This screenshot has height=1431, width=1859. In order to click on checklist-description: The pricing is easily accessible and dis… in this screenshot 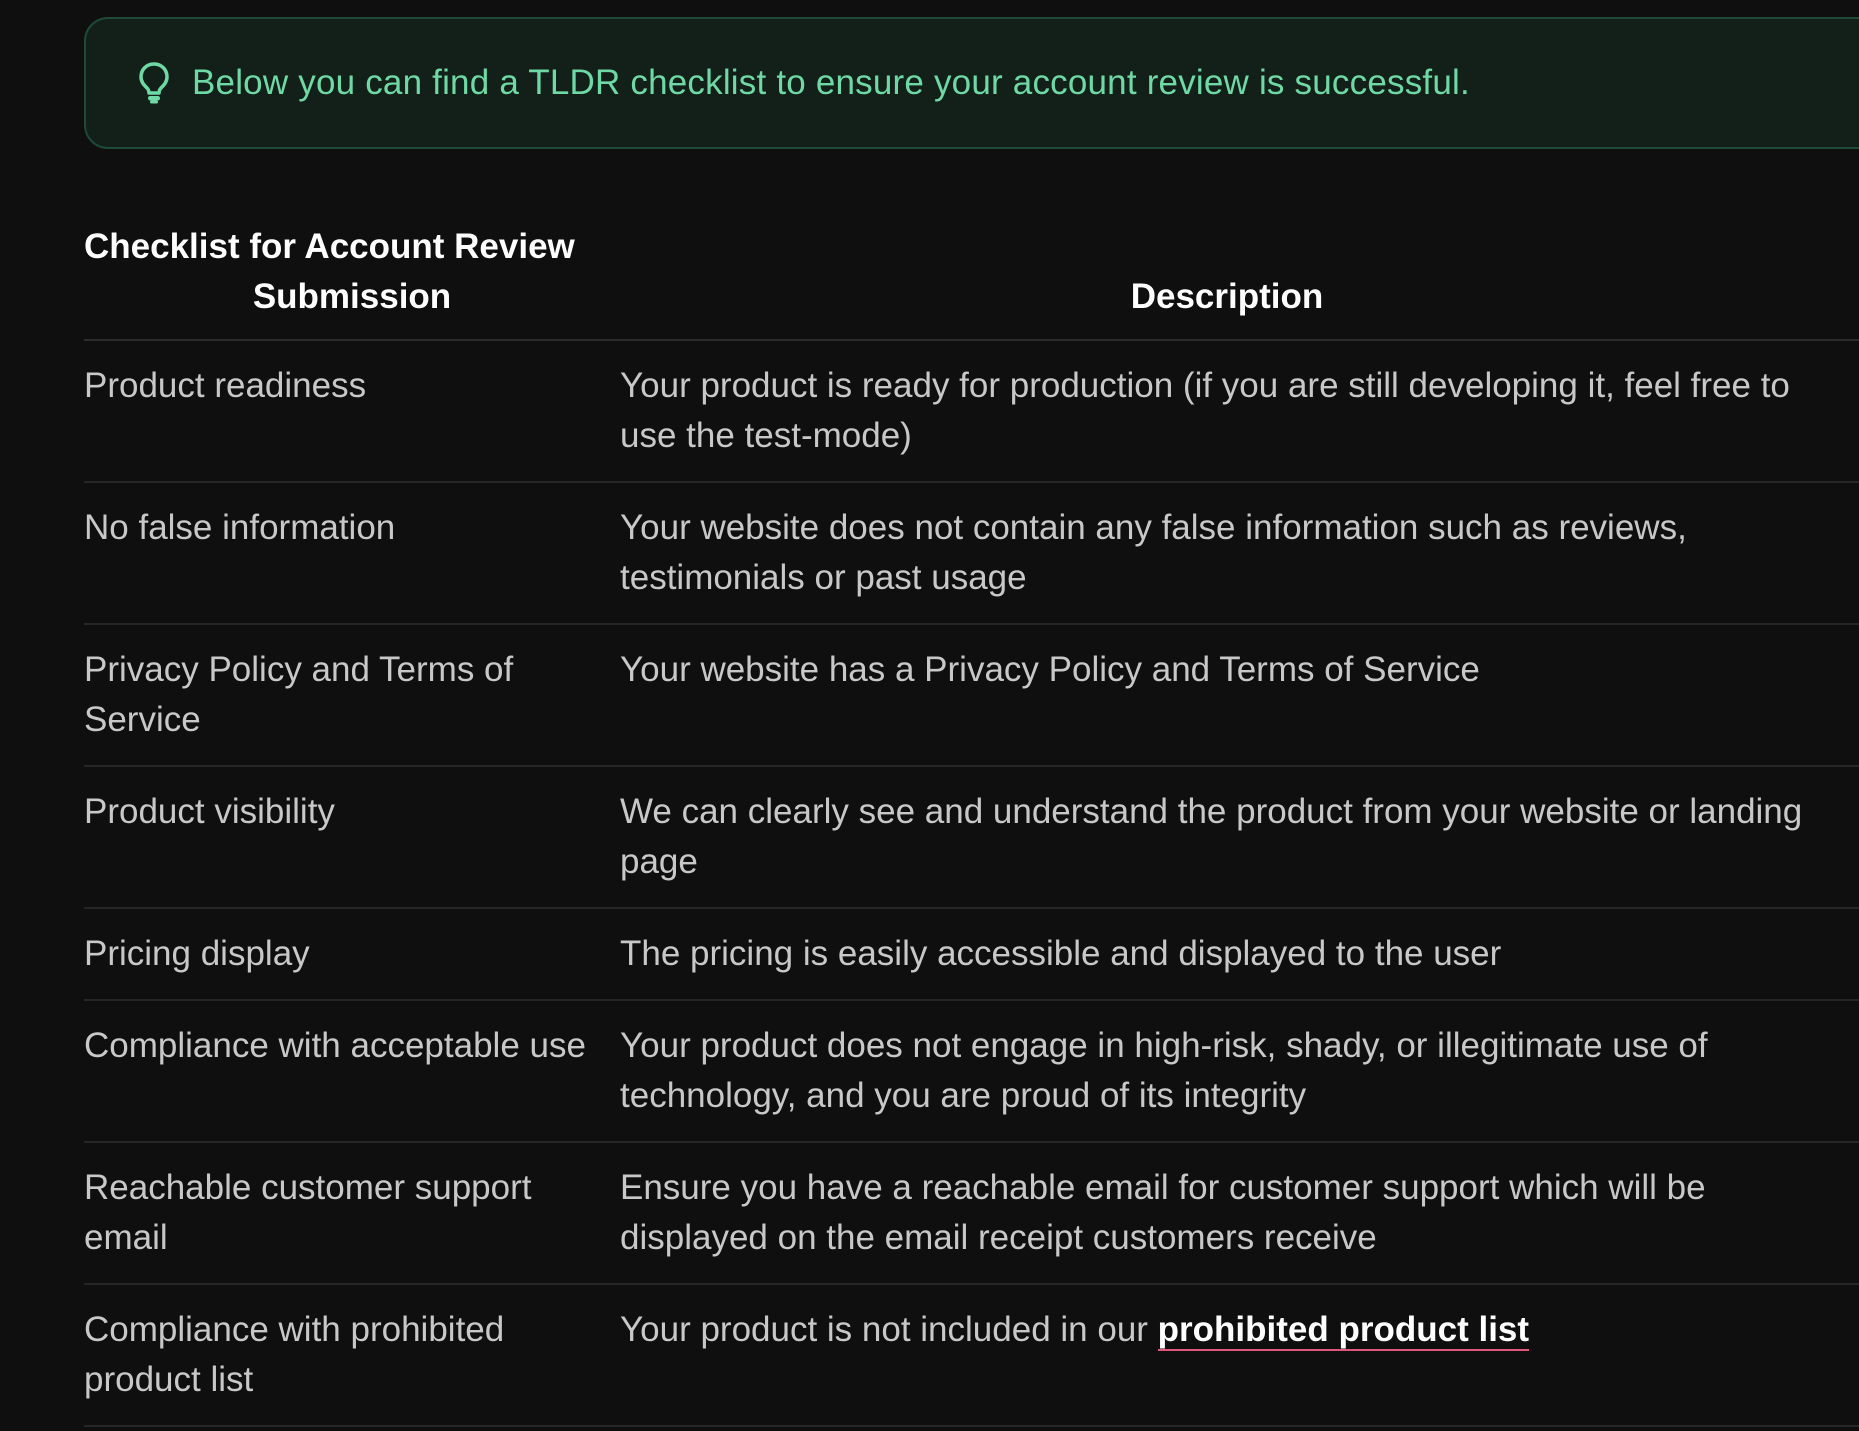, I will do `click(1061, 953)`.